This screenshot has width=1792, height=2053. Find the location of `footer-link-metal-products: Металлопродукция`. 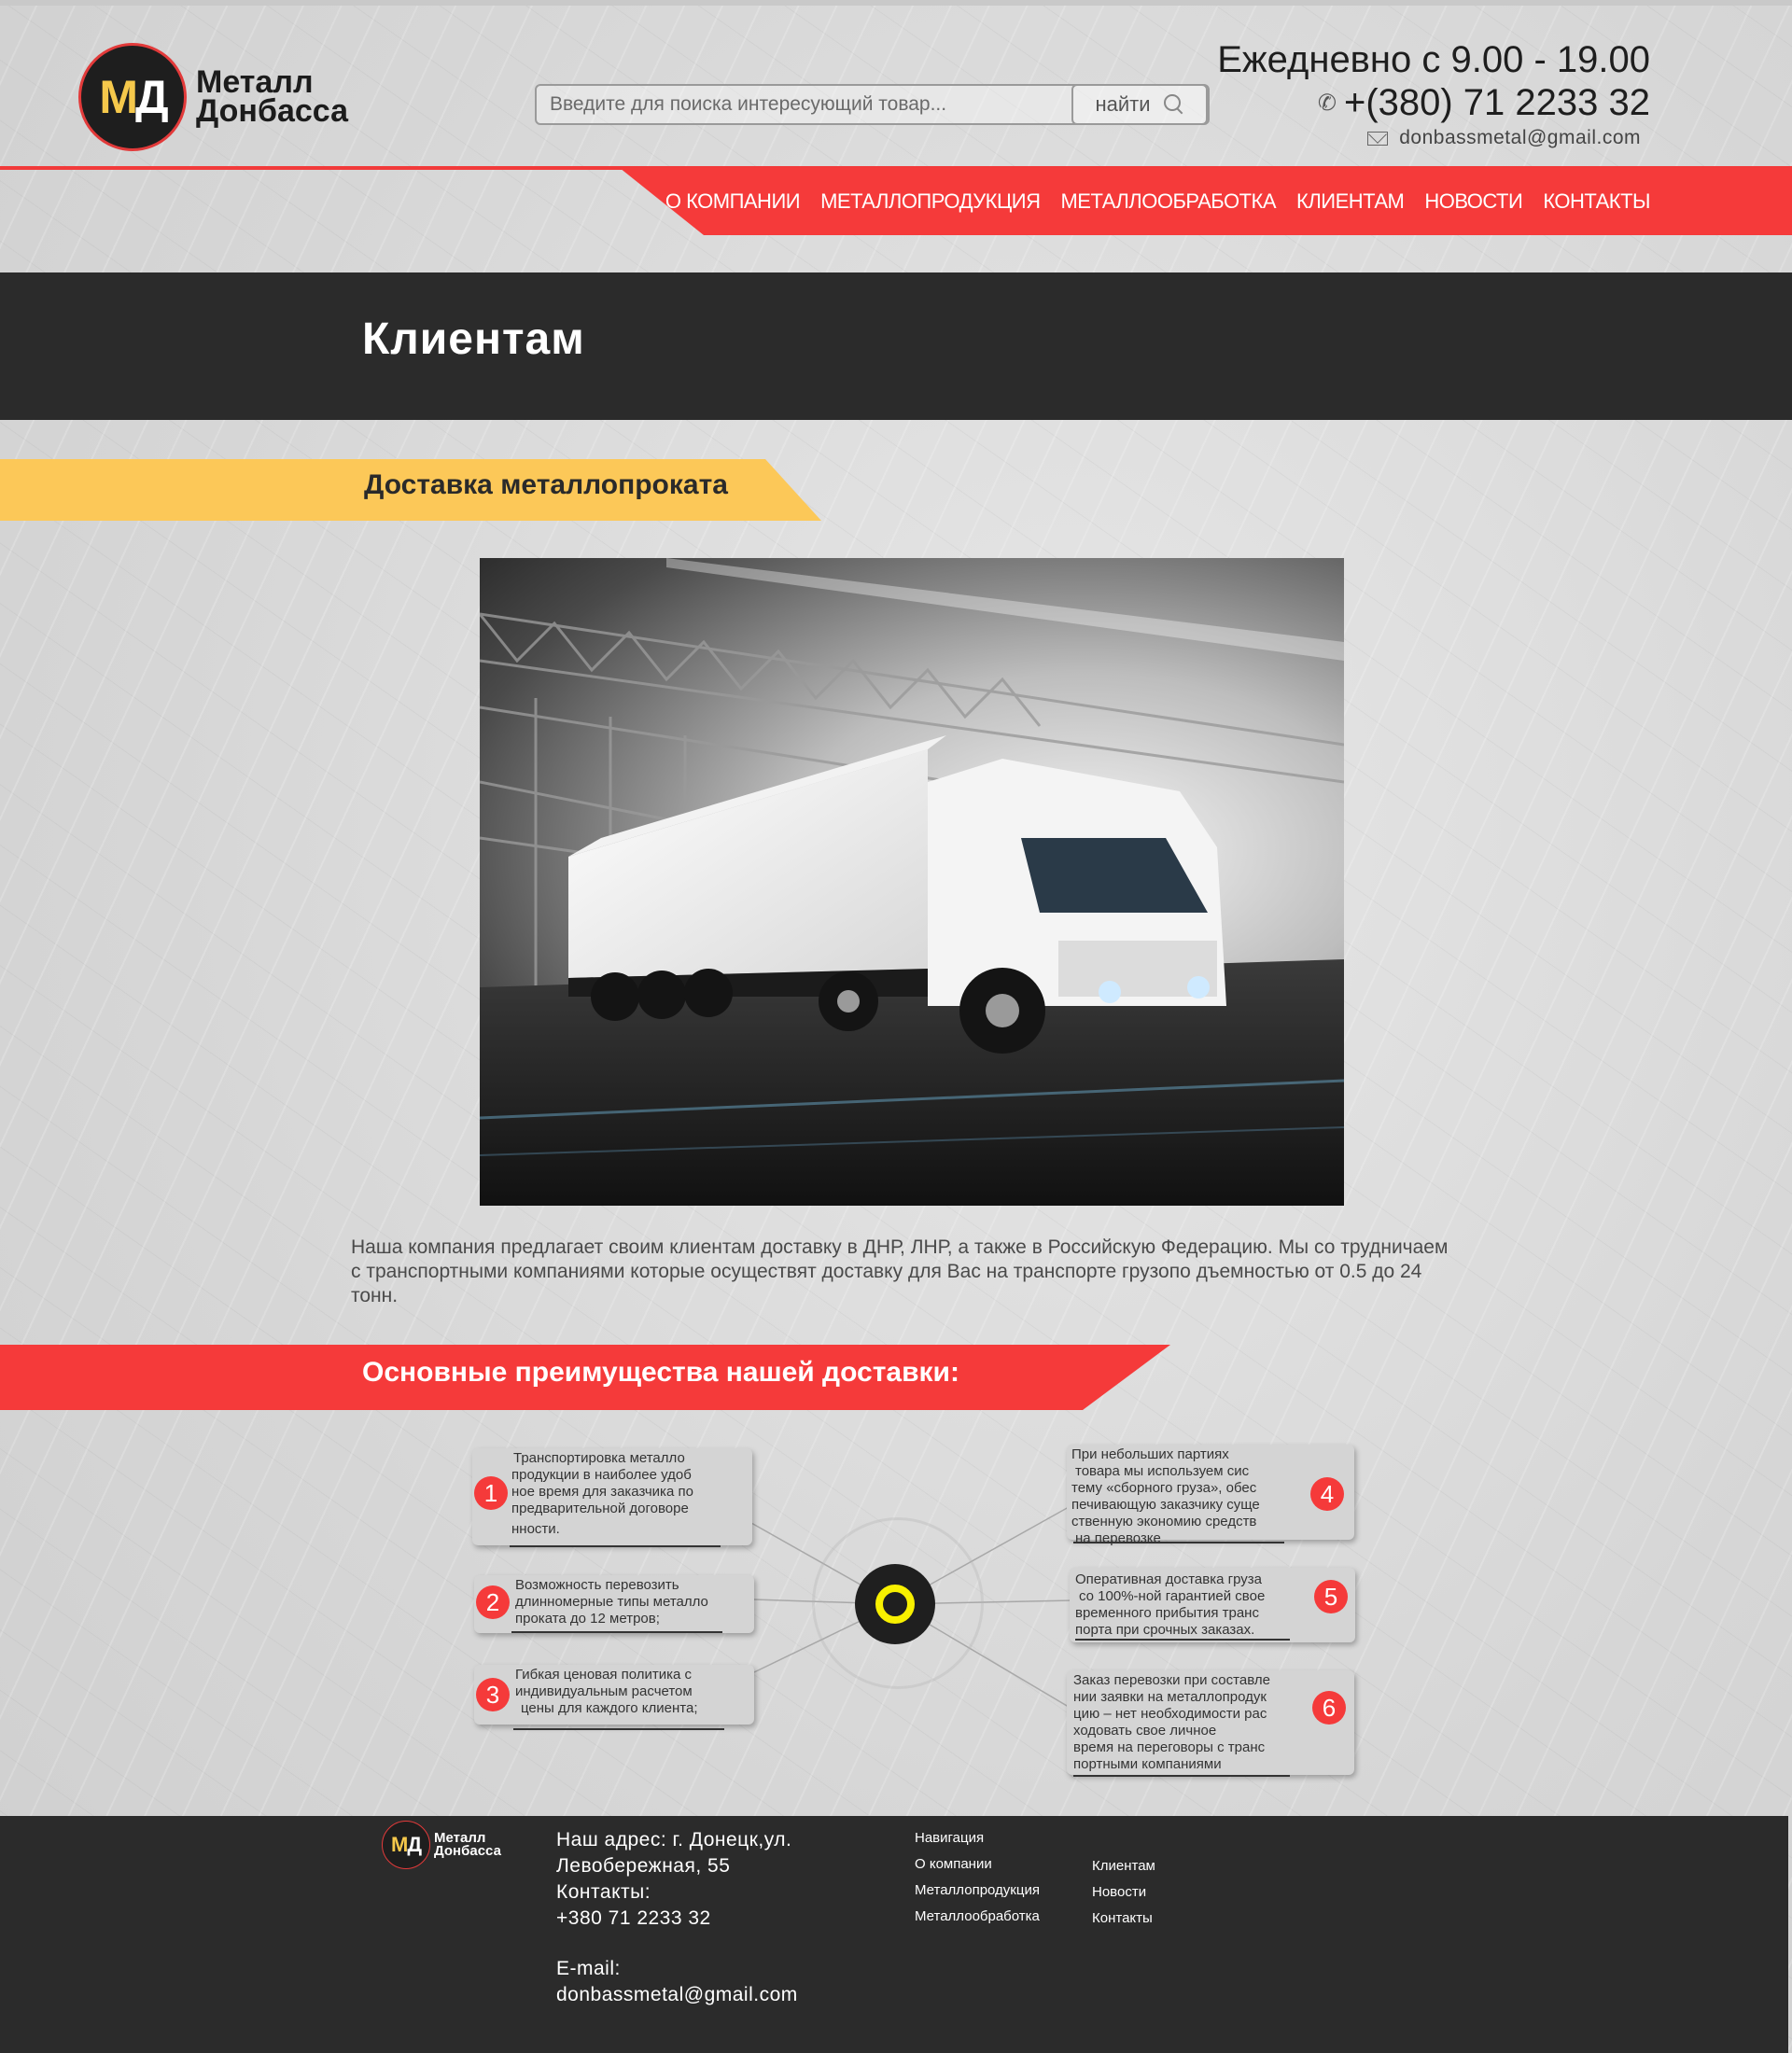

footer-link-metal-products: Металлопродукция is located at coordinates (977, 1891).